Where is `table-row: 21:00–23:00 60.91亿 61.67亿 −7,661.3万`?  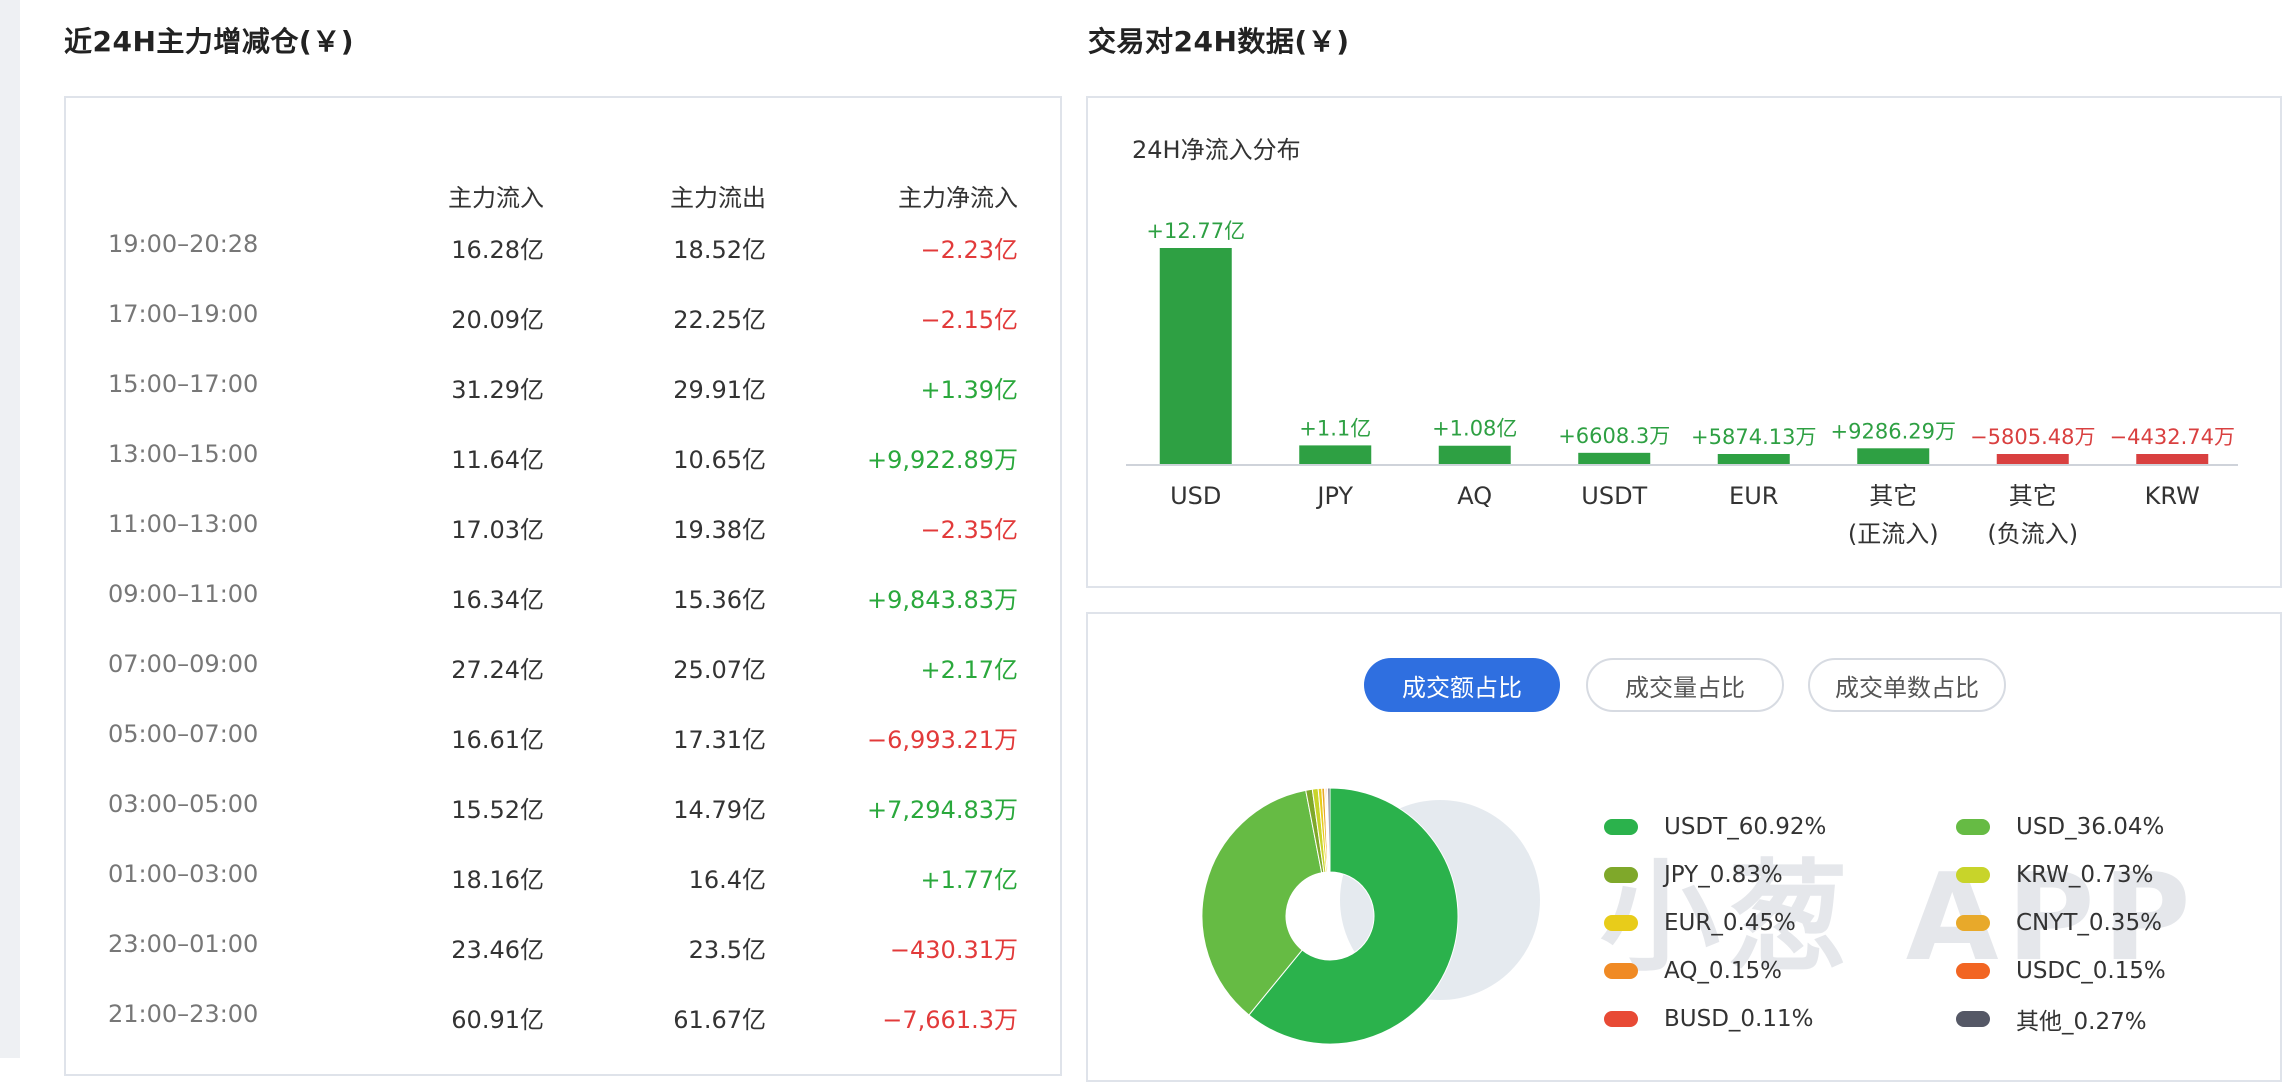 table-row: 21:00–23:00 60.91亿 61.67亿 −7,661.3万 is located at coordinates (563, 1020).